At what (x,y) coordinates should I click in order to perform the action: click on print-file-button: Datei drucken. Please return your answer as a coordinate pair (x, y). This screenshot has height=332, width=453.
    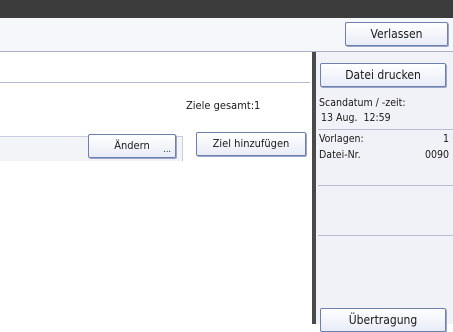
    Looking at the image, I should click on (383, 75).